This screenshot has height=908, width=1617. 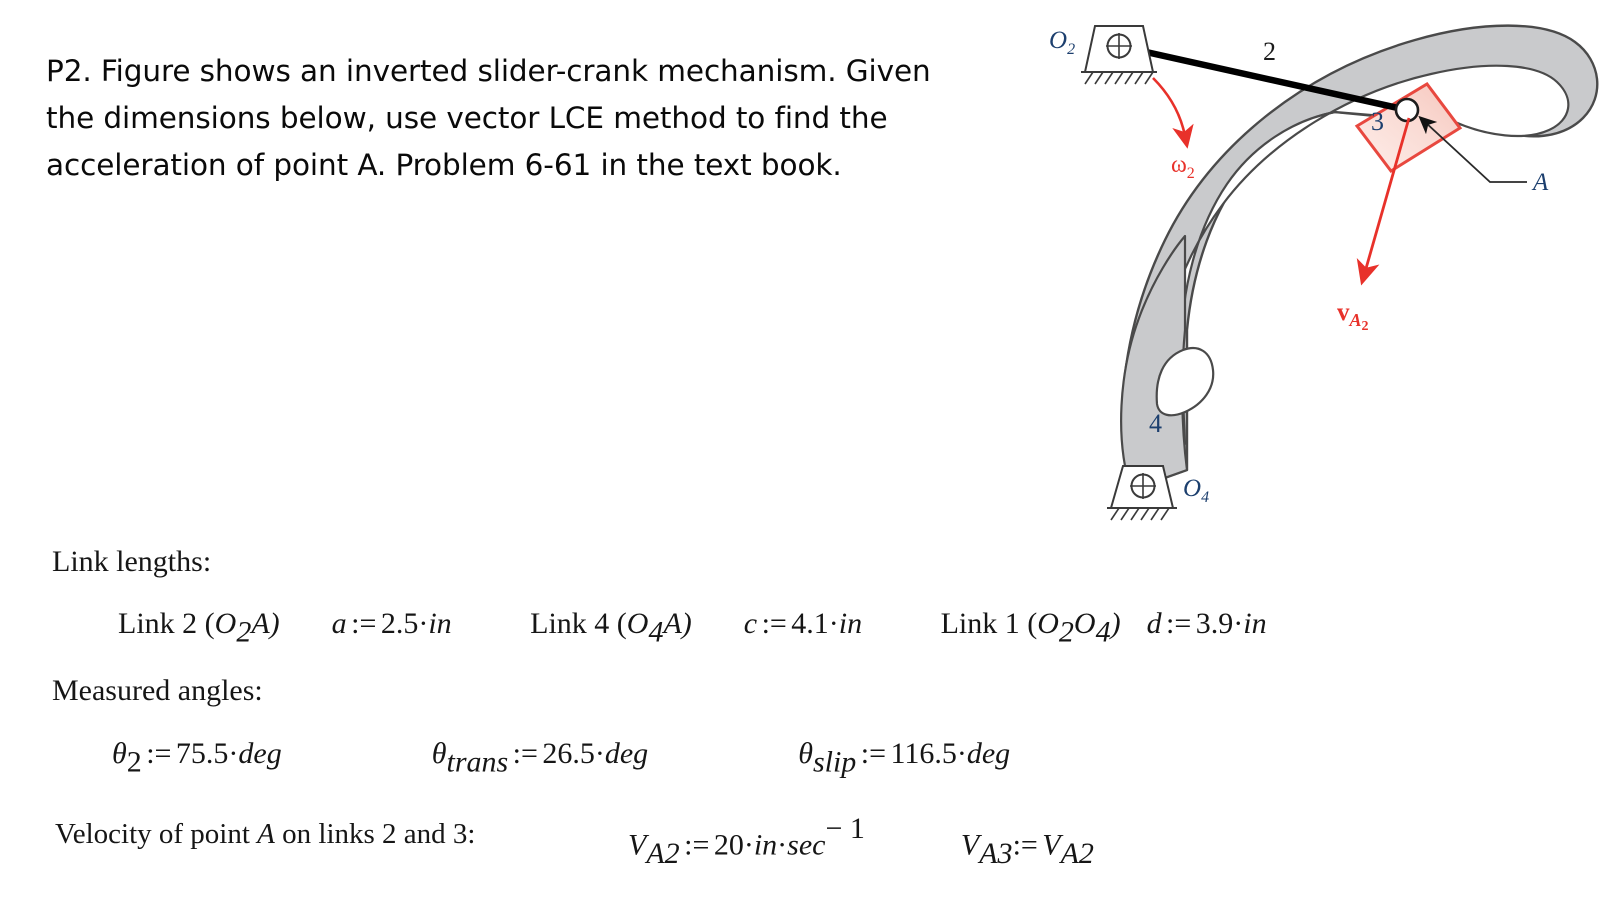 I want to click on theta-slip-assign: :=, so click(x=873, y=753).